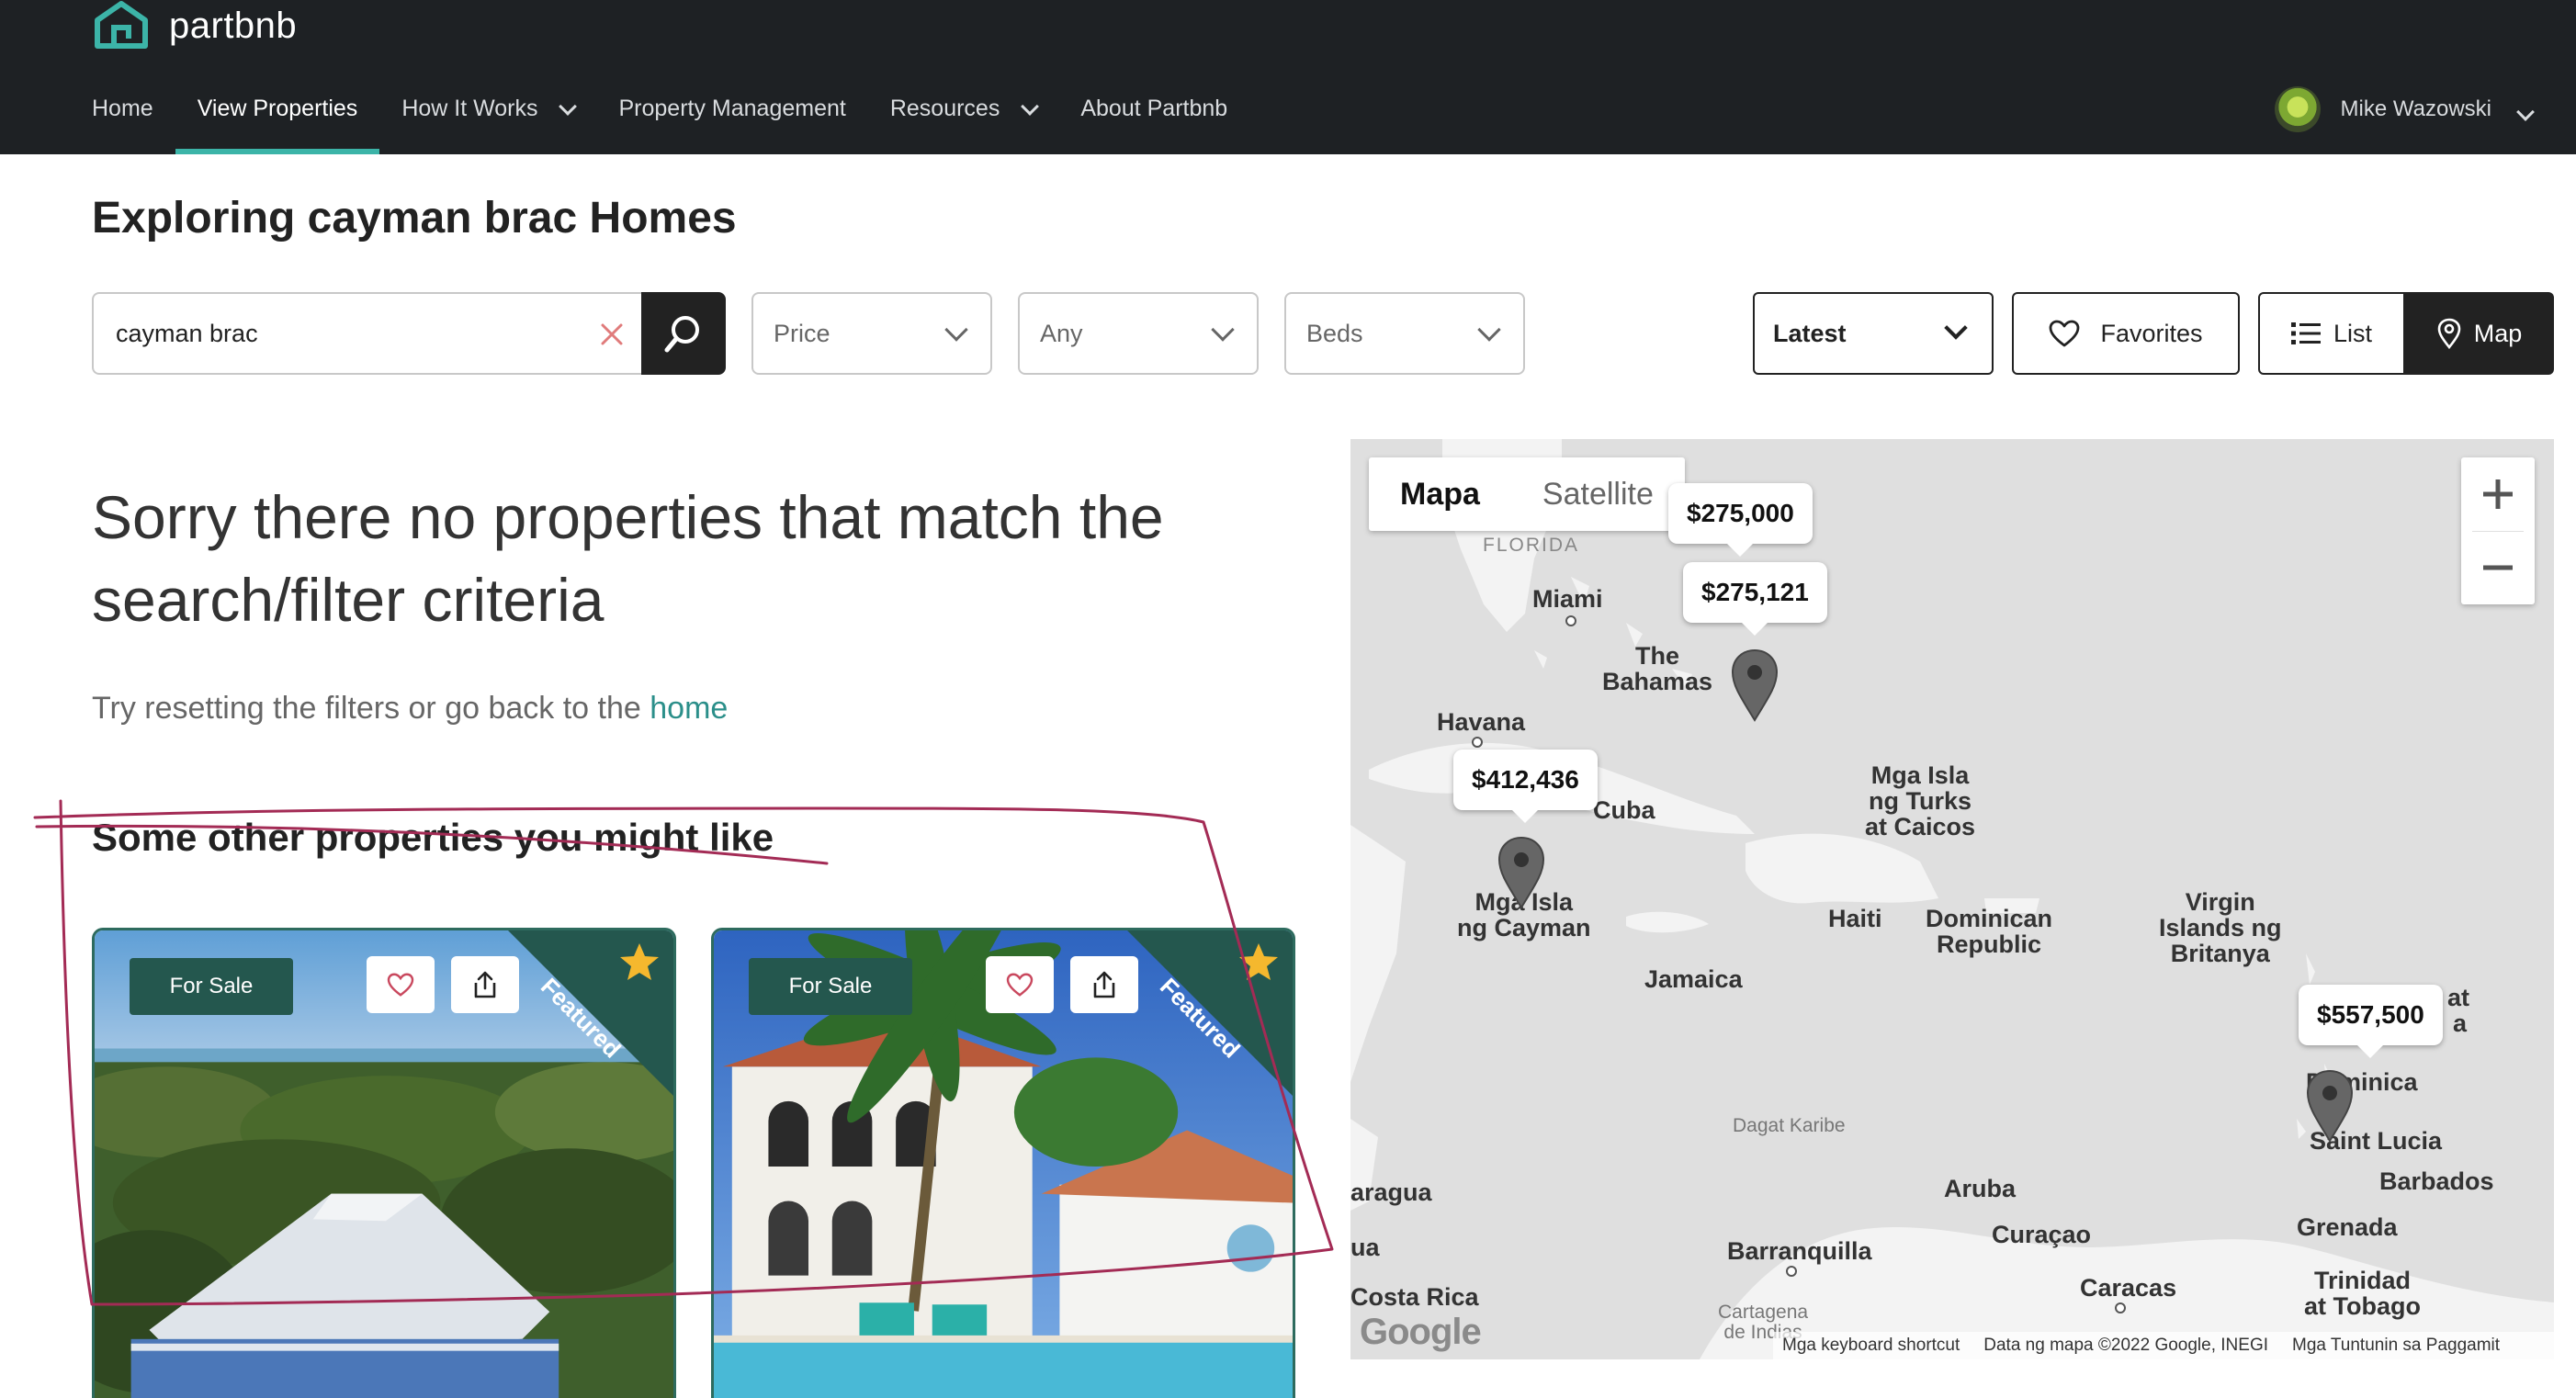 The width and height of the screenshot is (2576, 1398). Describe the element at coordinates (2498, 494) in the screenshot. I see `zoom-in-button` at that location.